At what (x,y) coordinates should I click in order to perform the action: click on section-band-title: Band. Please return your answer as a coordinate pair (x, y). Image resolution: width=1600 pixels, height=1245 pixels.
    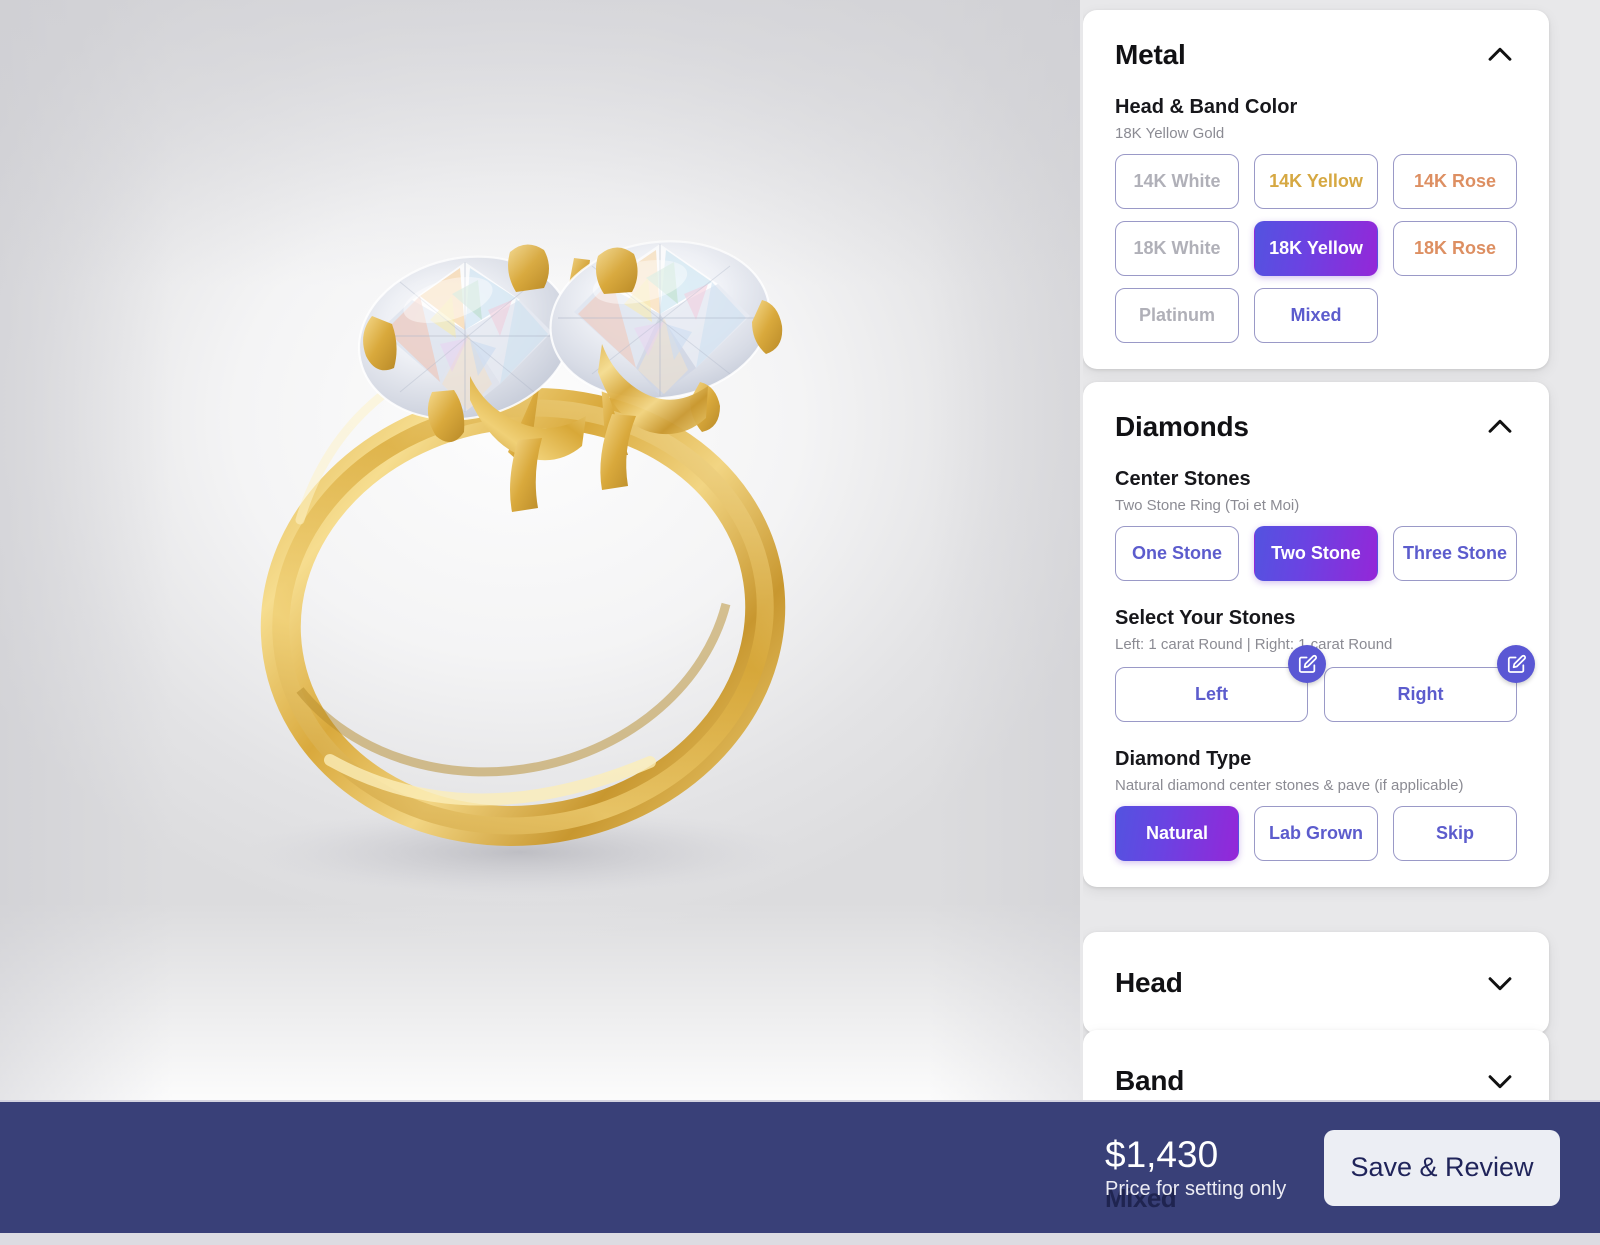
    Looking at the image, I should click on (1150, 1080).